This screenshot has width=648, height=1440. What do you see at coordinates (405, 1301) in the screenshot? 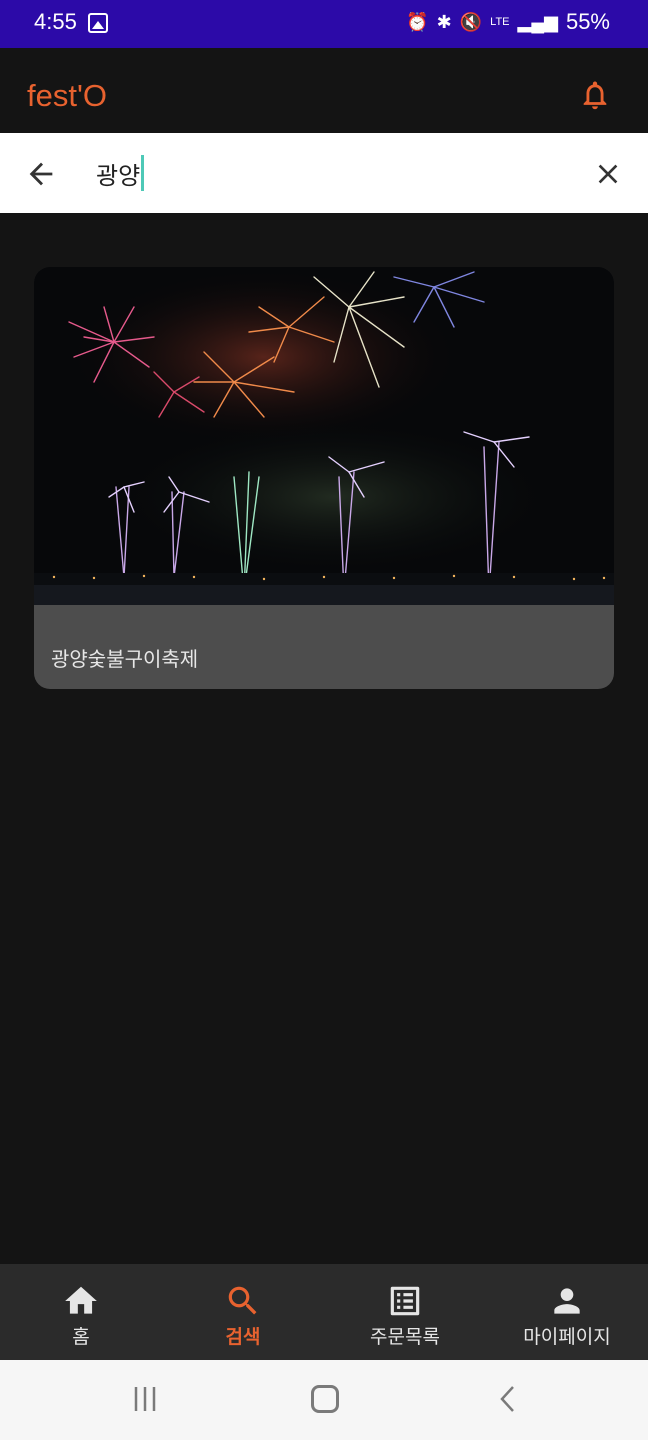
I see `order-list-icon` at bounding box center [405, 1301].